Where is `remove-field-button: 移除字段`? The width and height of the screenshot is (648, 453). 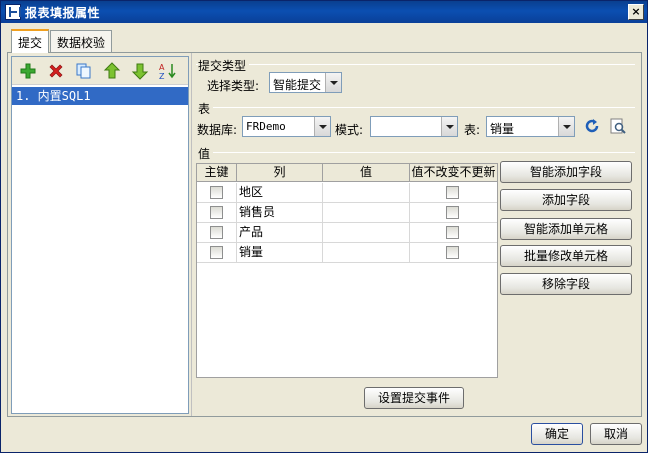 remove-field-button: 移除字段 is located at coordinates (566, 284).